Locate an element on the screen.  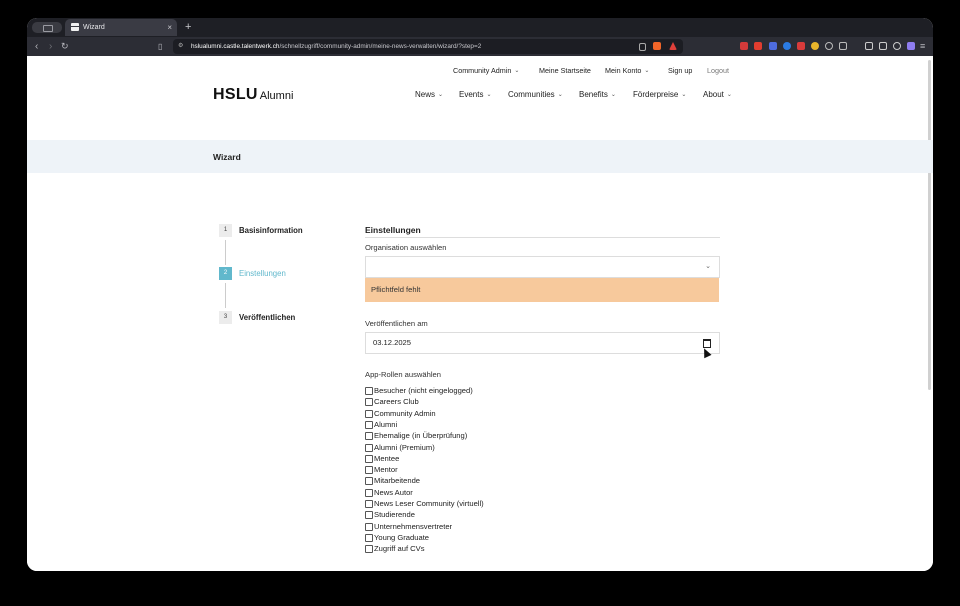
wallet-icon is located at coordinates (883, 46).